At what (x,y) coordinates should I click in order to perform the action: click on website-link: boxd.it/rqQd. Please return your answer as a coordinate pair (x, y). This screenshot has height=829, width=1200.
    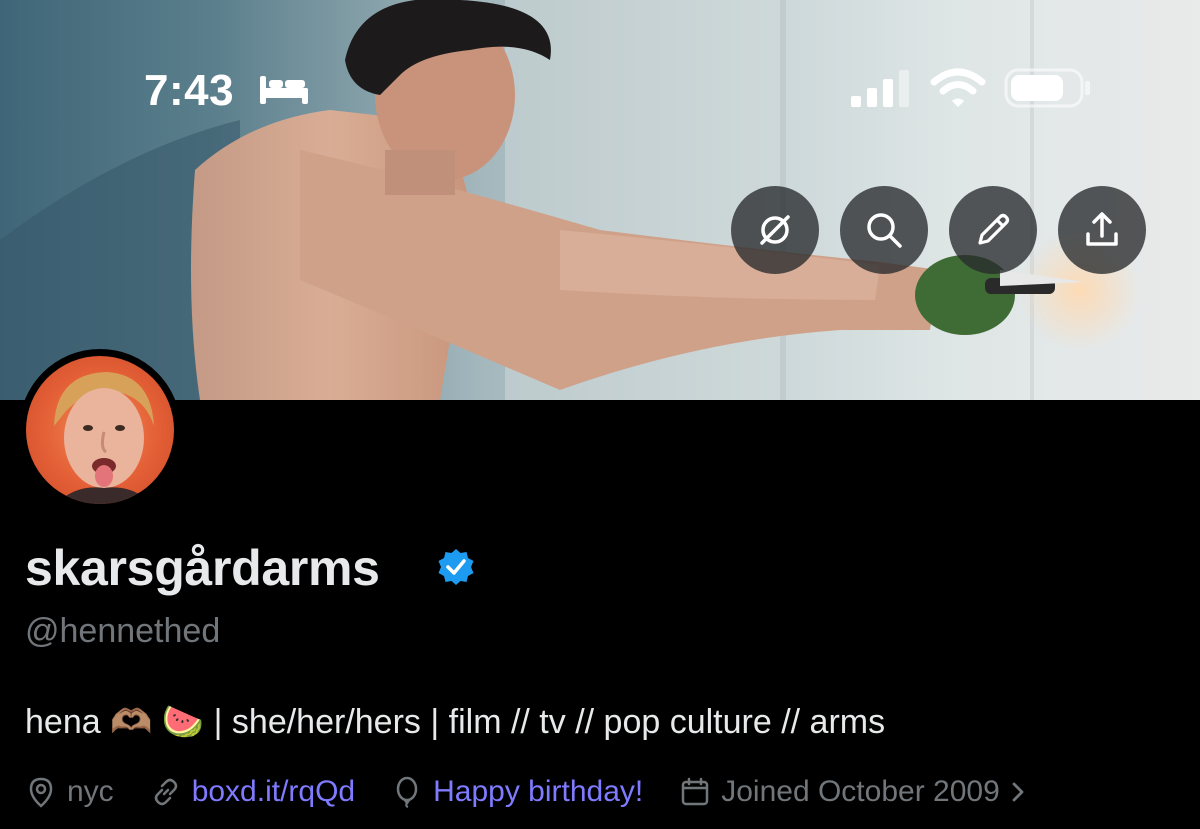
    Looking at the image, I should click on (252, 792).